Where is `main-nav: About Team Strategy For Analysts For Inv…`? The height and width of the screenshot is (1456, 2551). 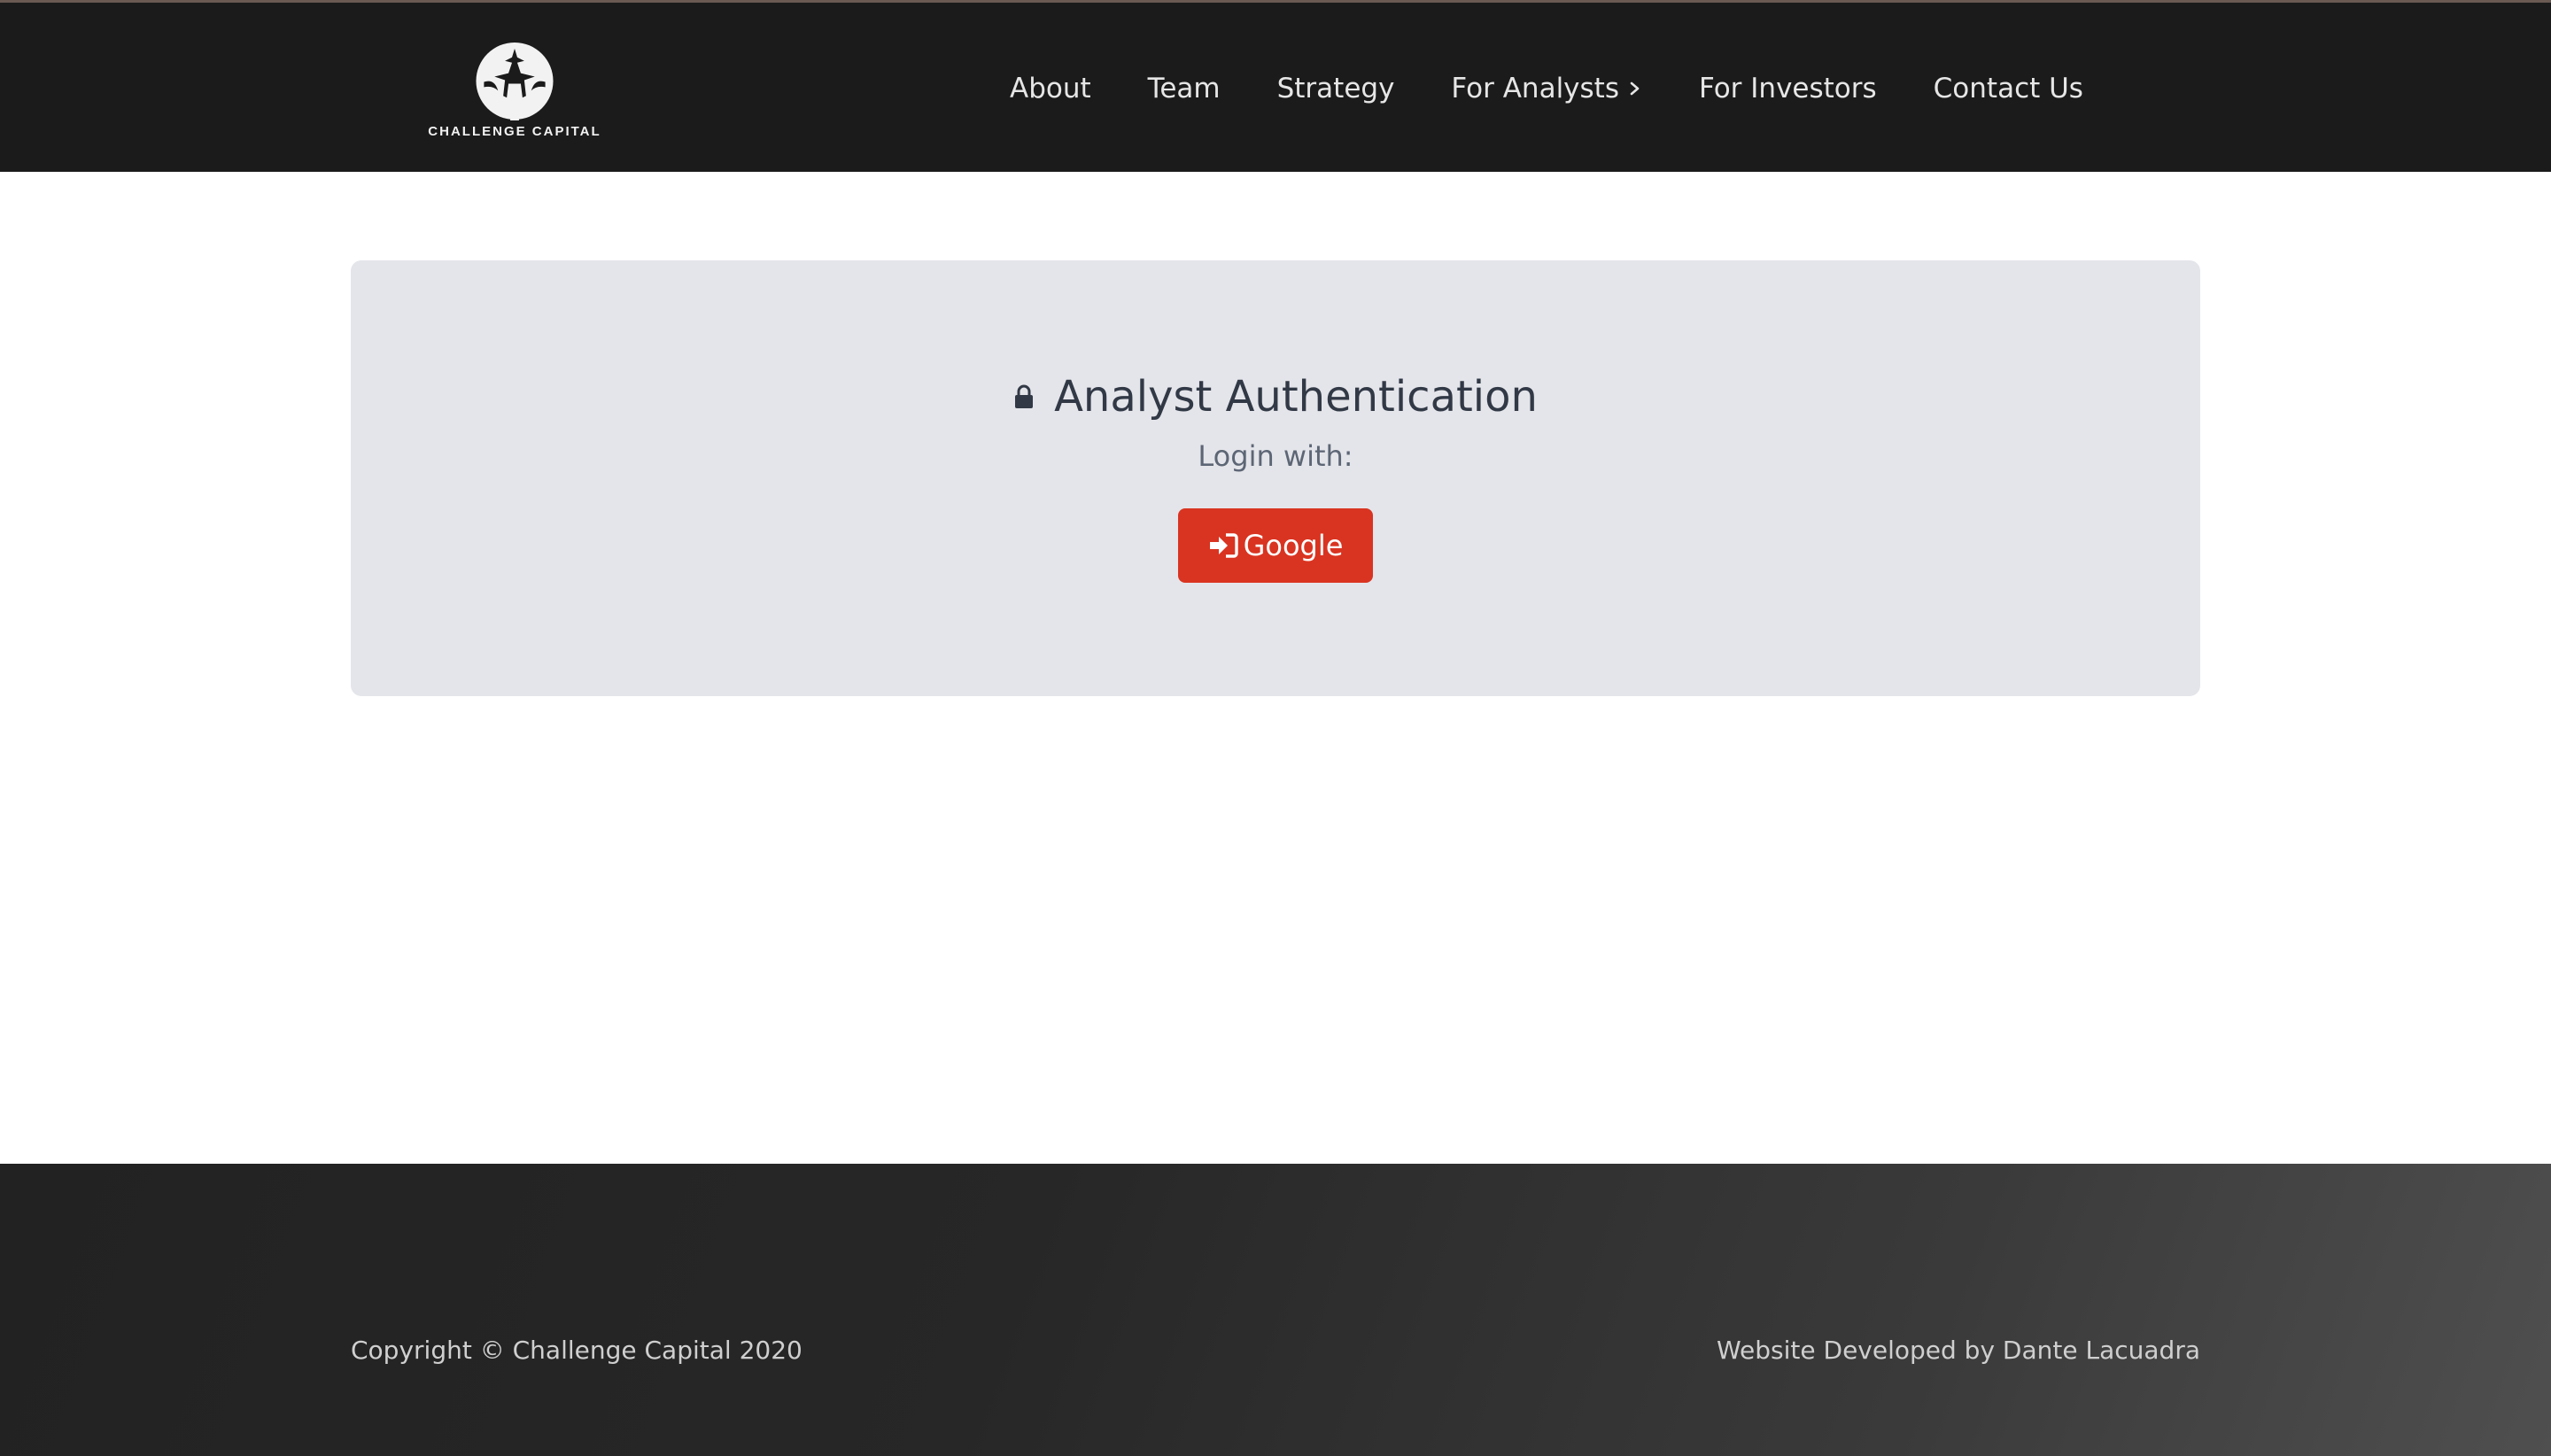 main-nav: About Team Strategy For Analysts For Inv… is located at coordinates (1546, 88).